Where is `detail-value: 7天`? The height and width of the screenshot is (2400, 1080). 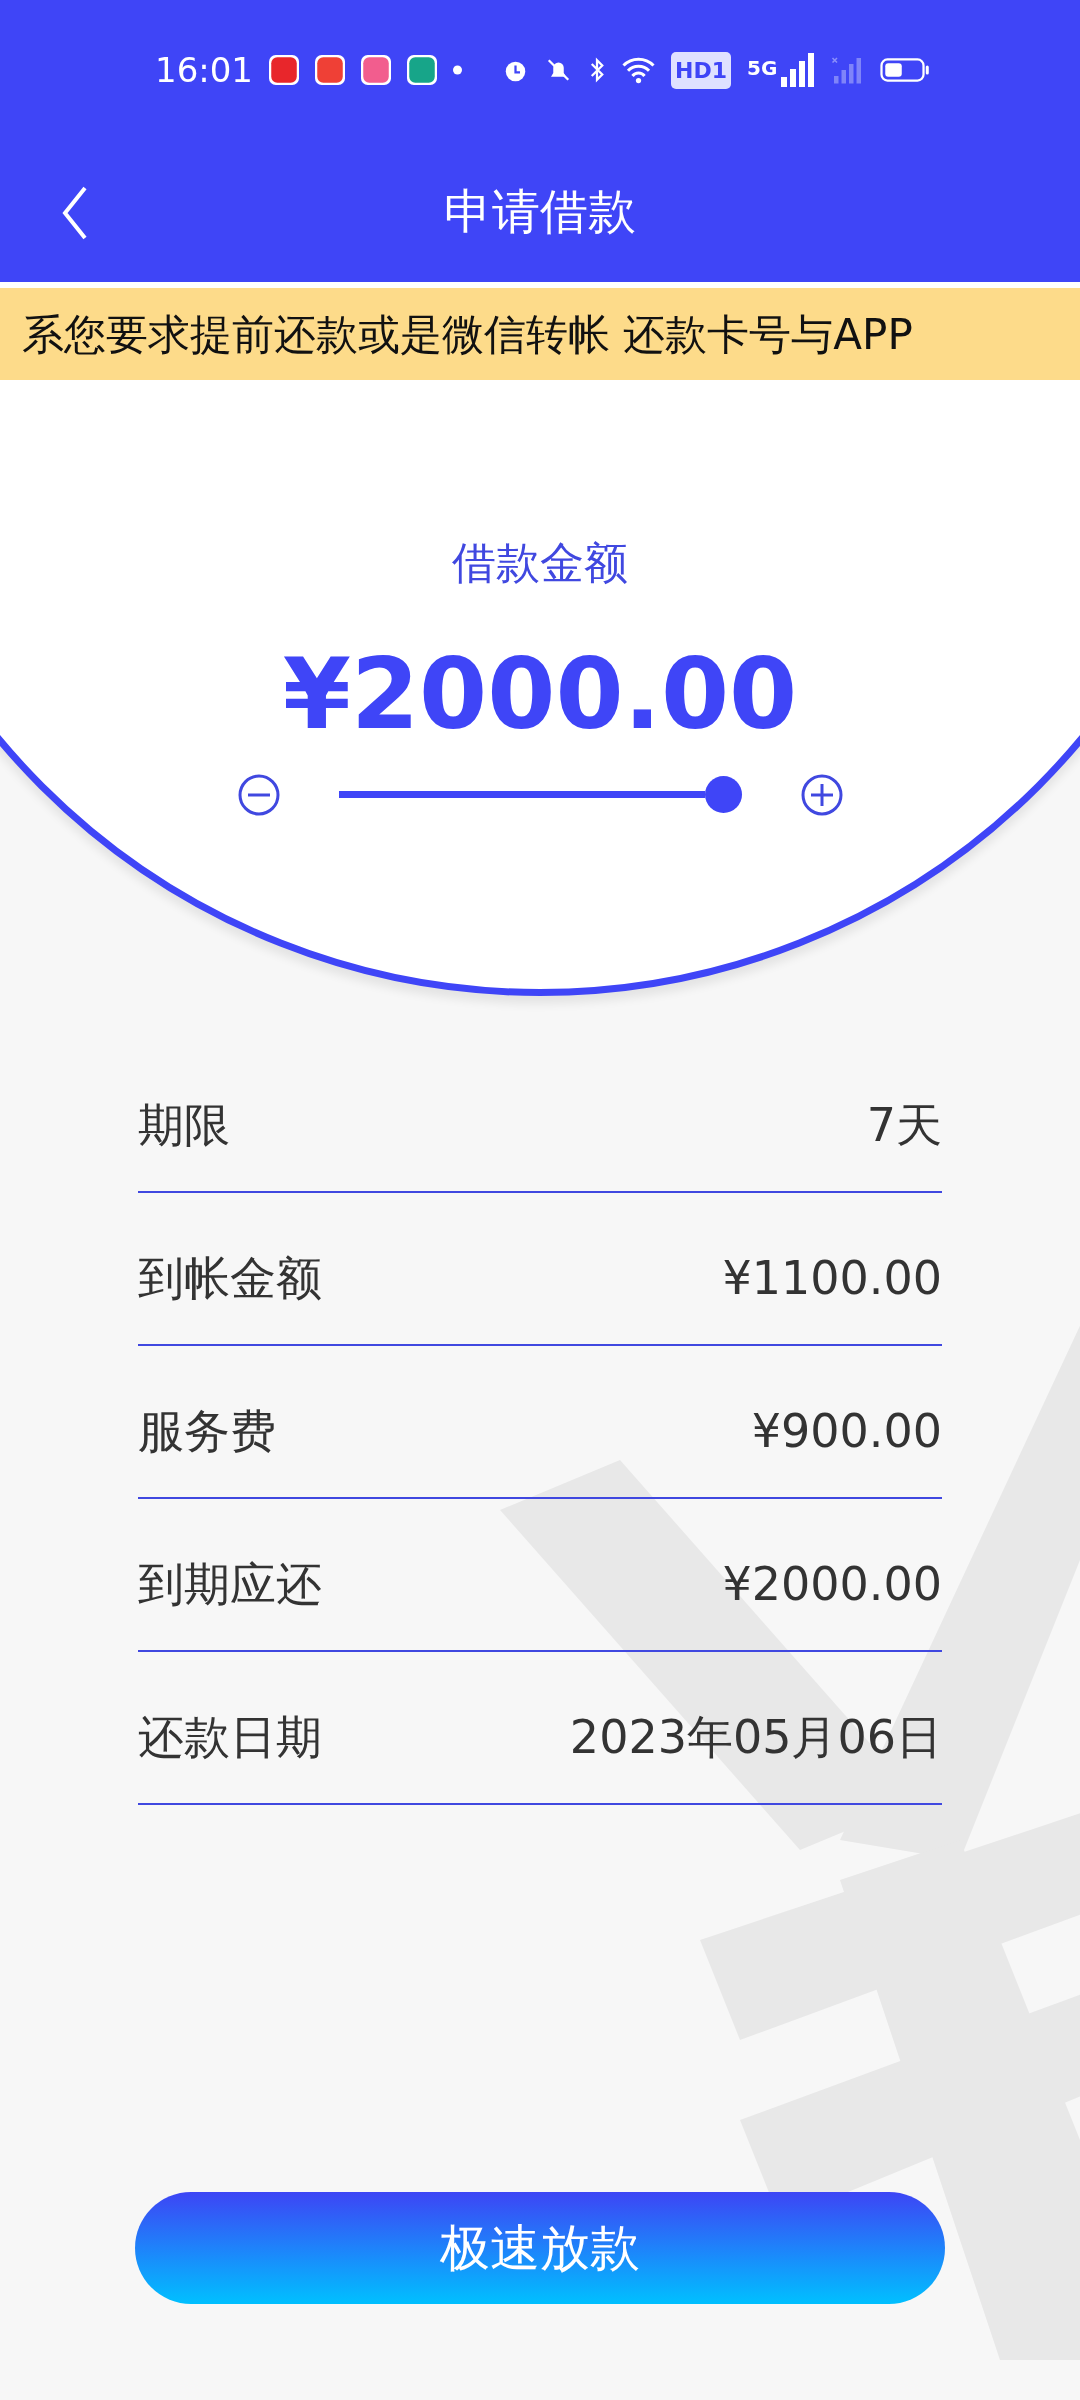 detail-value: 7天 is located at coordinates (904, 1125).